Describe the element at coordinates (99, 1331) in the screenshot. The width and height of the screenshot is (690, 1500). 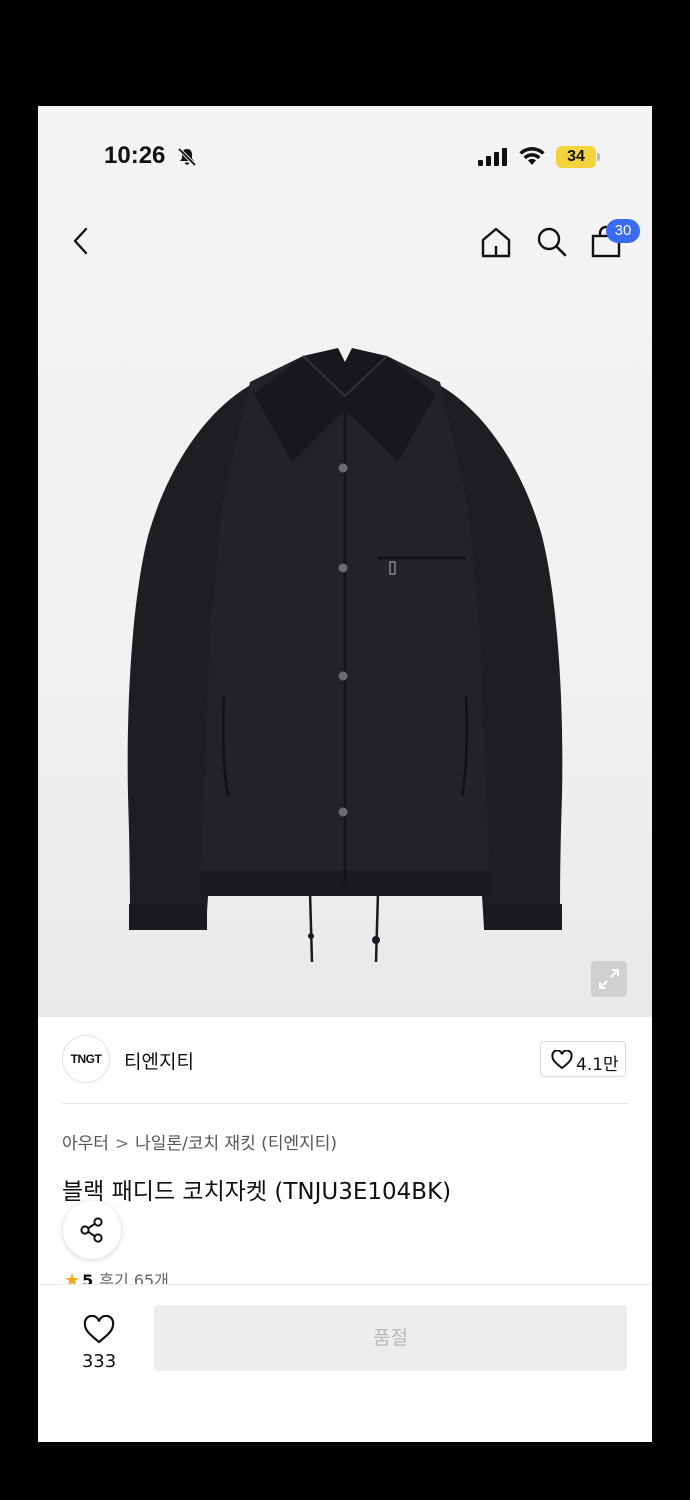
I see `wishlist-heart-icon` at that location.